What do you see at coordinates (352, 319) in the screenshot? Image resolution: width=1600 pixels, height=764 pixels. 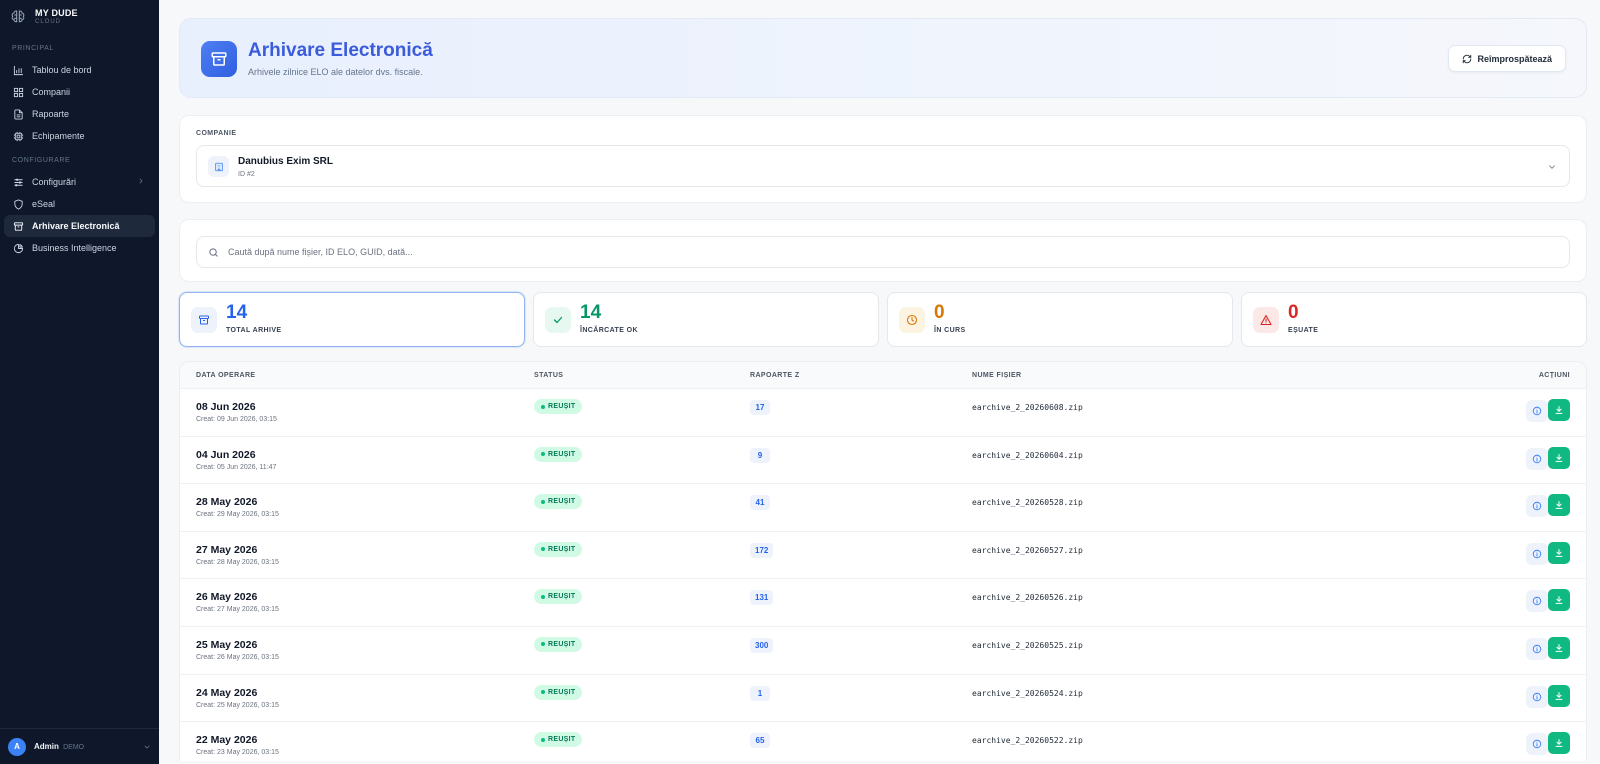 I see `stat-total-archives: 14 TOTAL ARHIVE` at bounding box center [352, 319].